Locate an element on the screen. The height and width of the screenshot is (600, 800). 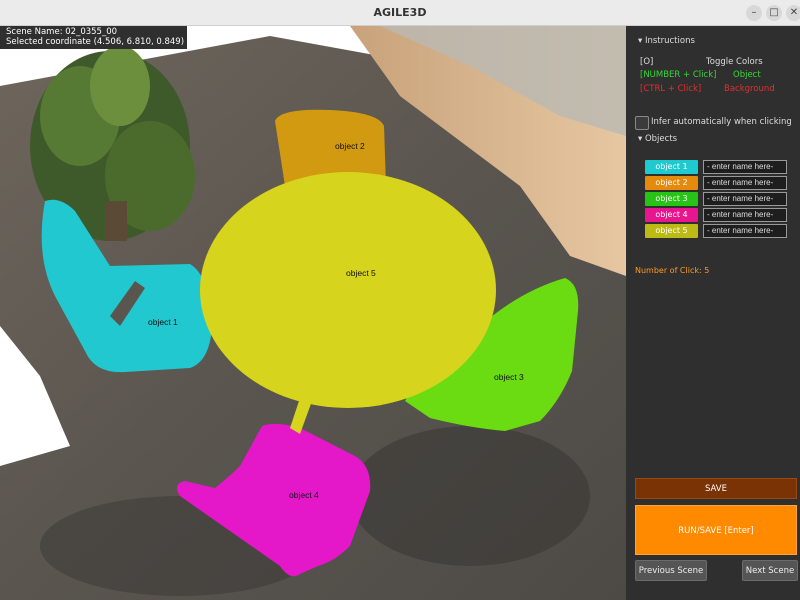
instruction-action: Toggle Colors is located at coordinates (734, 62).